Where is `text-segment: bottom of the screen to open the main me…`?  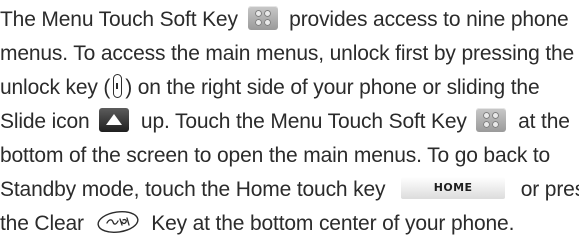 text-segment: bottom of the screen to open the main me… is located at coordinates (275, 155).